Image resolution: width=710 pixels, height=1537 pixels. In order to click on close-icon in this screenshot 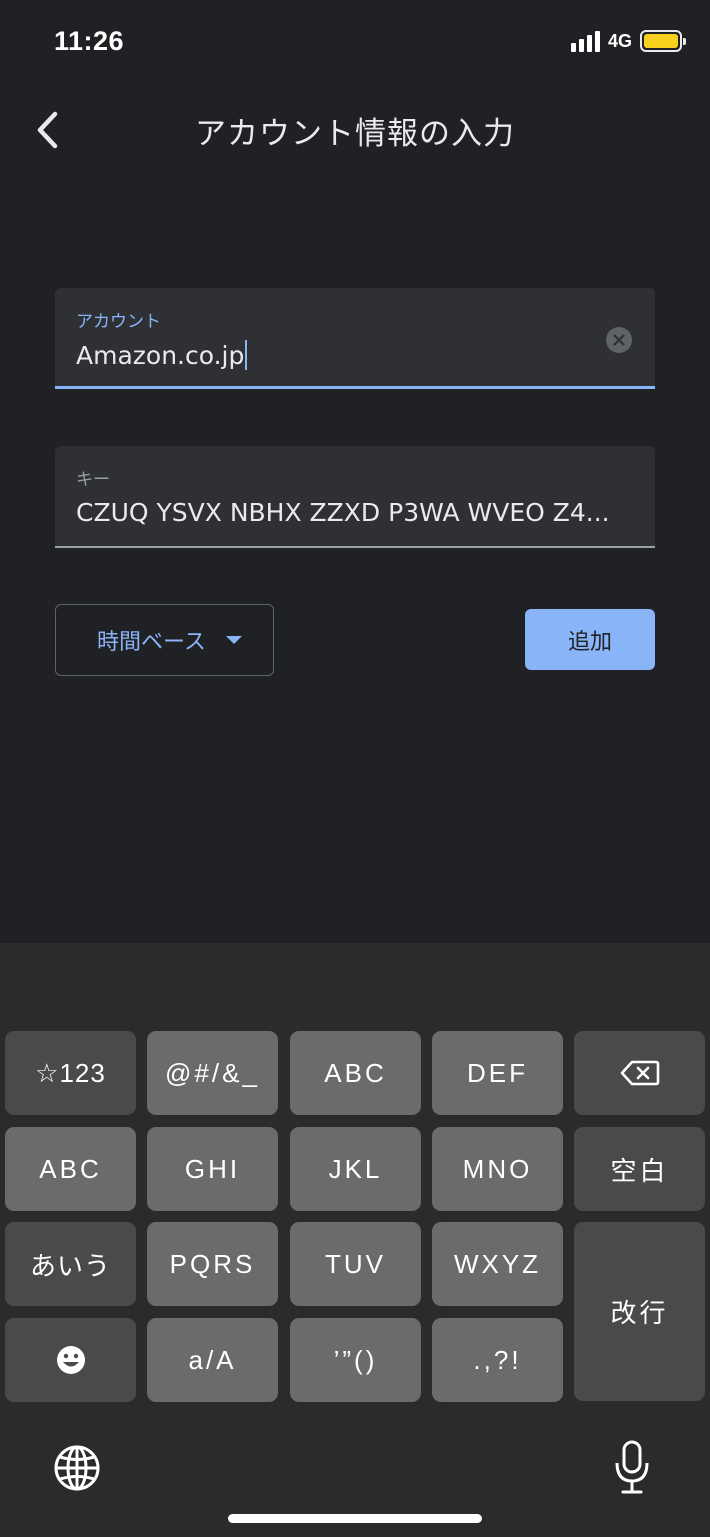, I will do `click(619, 340)`.